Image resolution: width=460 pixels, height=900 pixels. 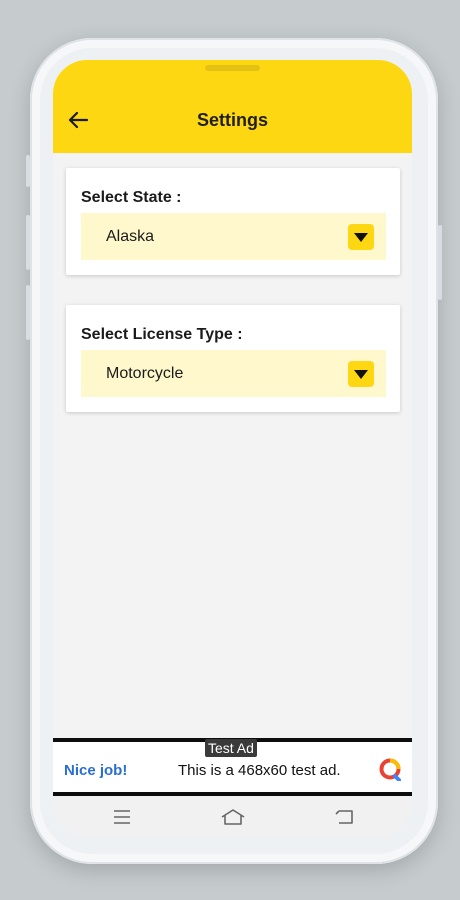 What do you see at coordinates (131, 197) in the screenshot?
I see `select-state-label: Select State :` at bounding box center [131, 197].